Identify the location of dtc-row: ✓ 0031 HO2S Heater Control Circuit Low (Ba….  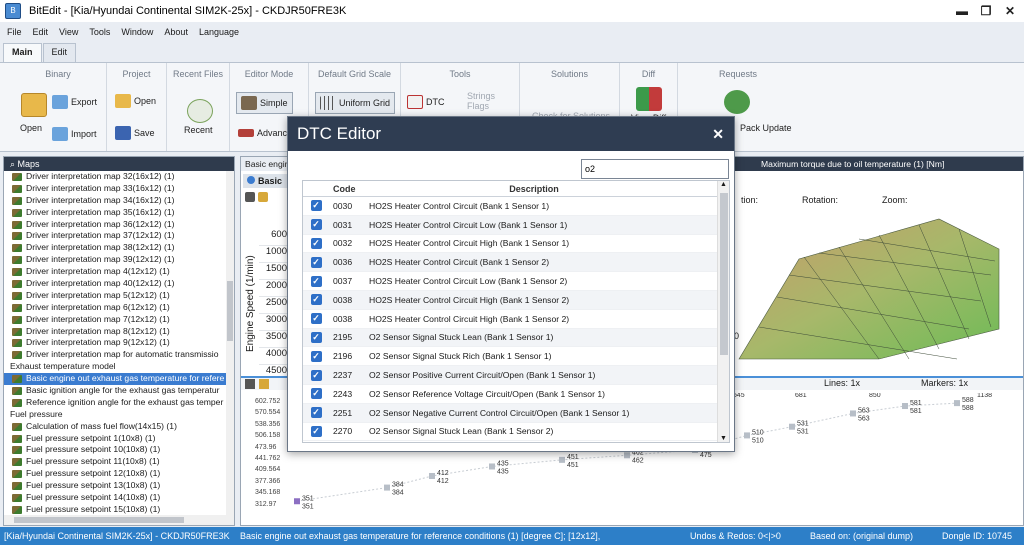
(516, 225).